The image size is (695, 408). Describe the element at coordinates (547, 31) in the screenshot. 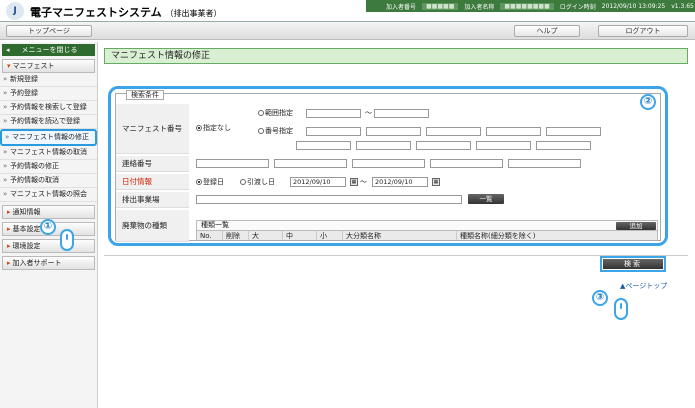

I see `help-button: ヘルプ` at that location.